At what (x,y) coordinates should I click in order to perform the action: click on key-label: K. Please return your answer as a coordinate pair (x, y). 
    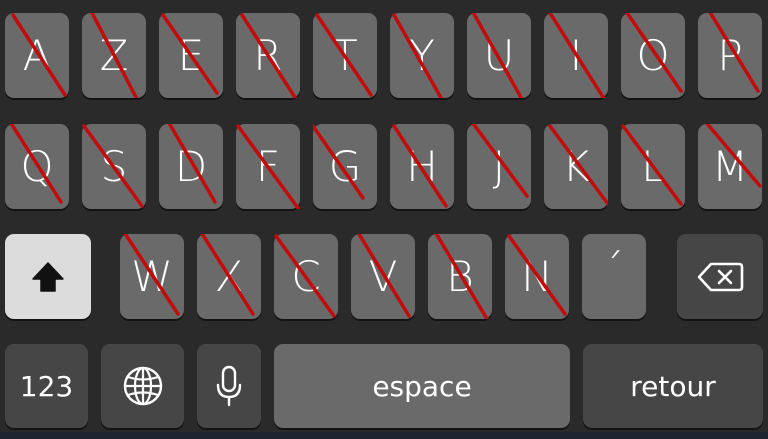
    Looking at the image, I should click on (576, 166).